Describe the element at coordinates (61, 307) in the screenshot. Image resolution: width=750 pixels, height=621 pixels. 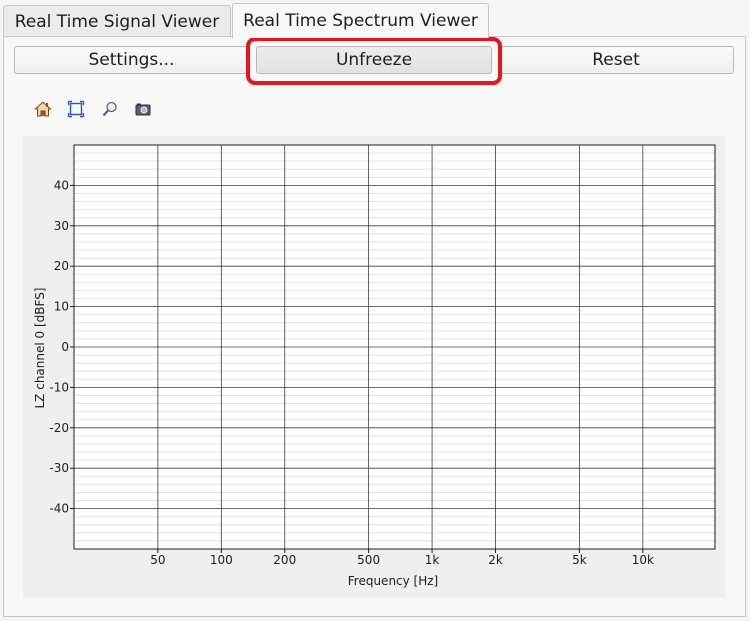
I see `y-tick-label: 10` at that location.